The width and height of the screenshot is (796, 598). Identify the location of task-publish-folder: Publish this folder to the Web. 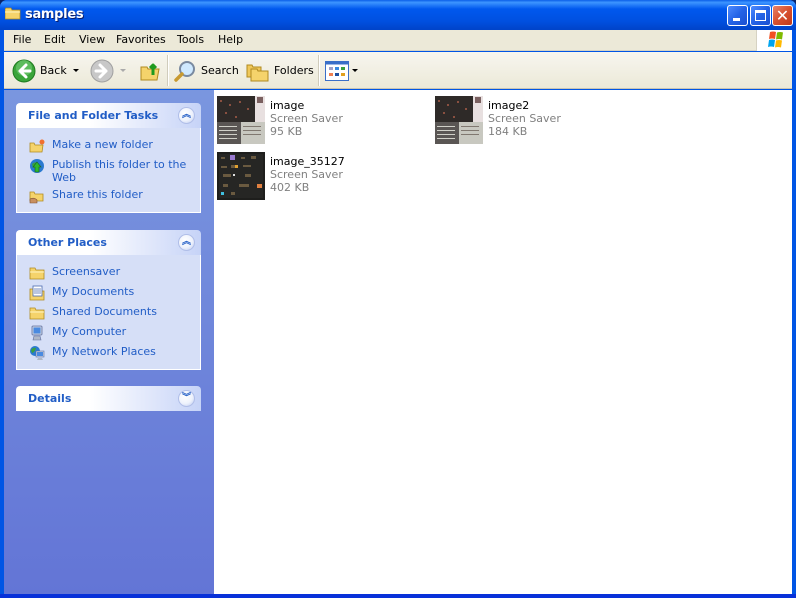
(108, 171).